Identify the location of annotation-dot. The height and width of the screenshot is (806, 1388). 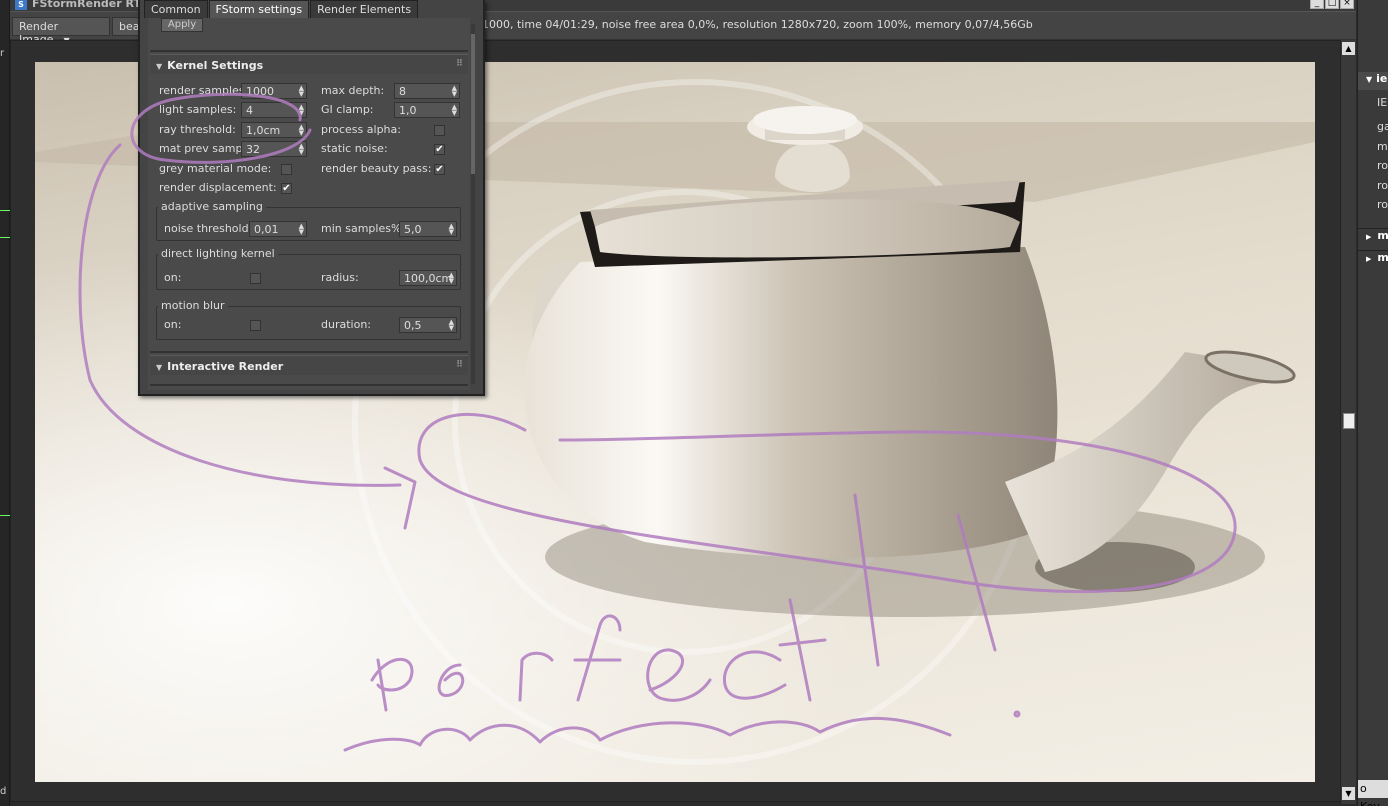
(1017, 714).